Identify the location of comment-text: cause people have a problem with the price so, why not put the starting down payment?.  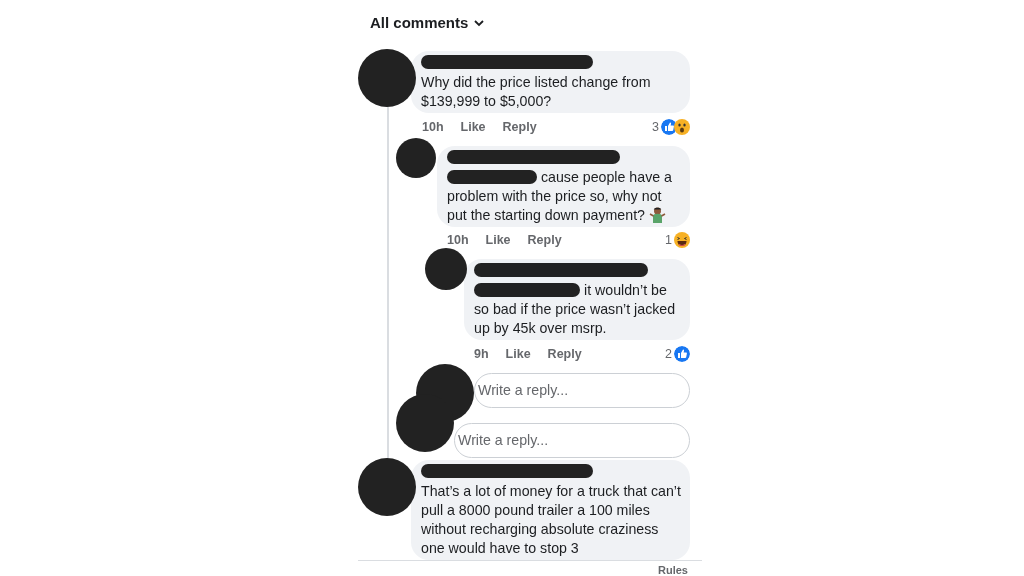
(560, 196).